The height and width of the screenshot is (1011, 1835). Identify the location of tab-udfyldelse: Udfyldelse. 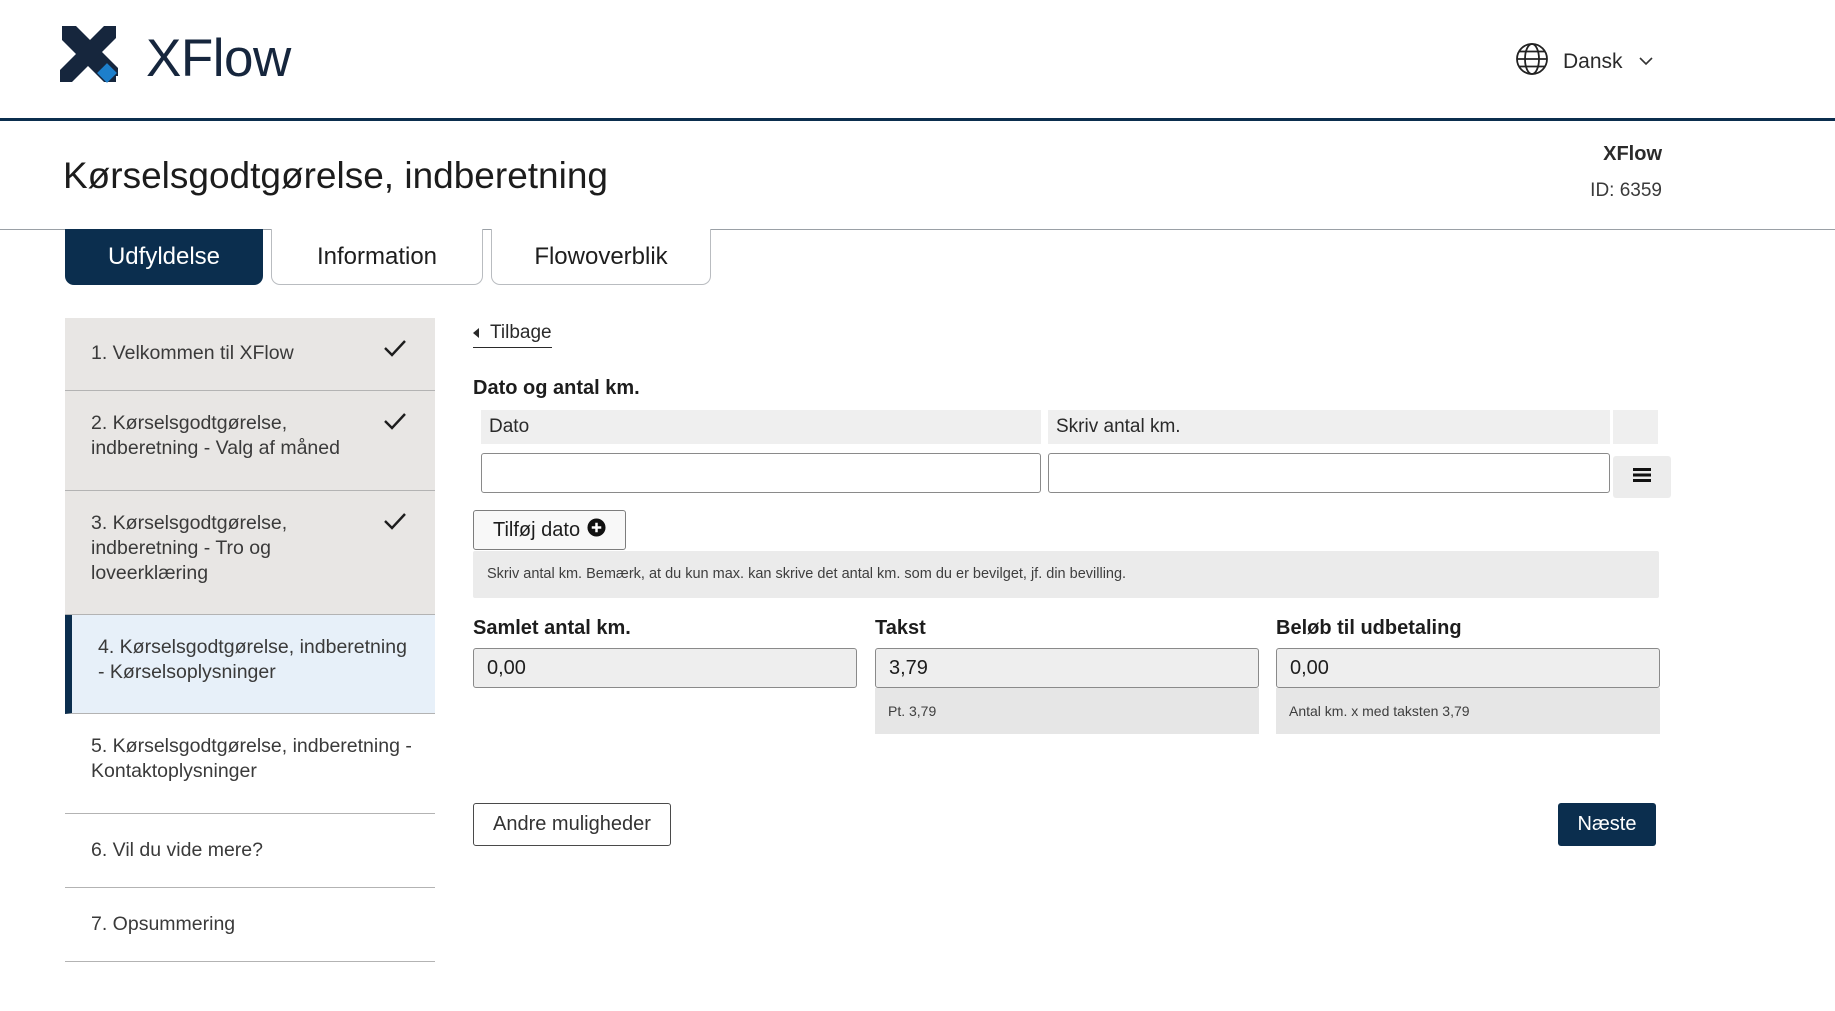
(164, 257).